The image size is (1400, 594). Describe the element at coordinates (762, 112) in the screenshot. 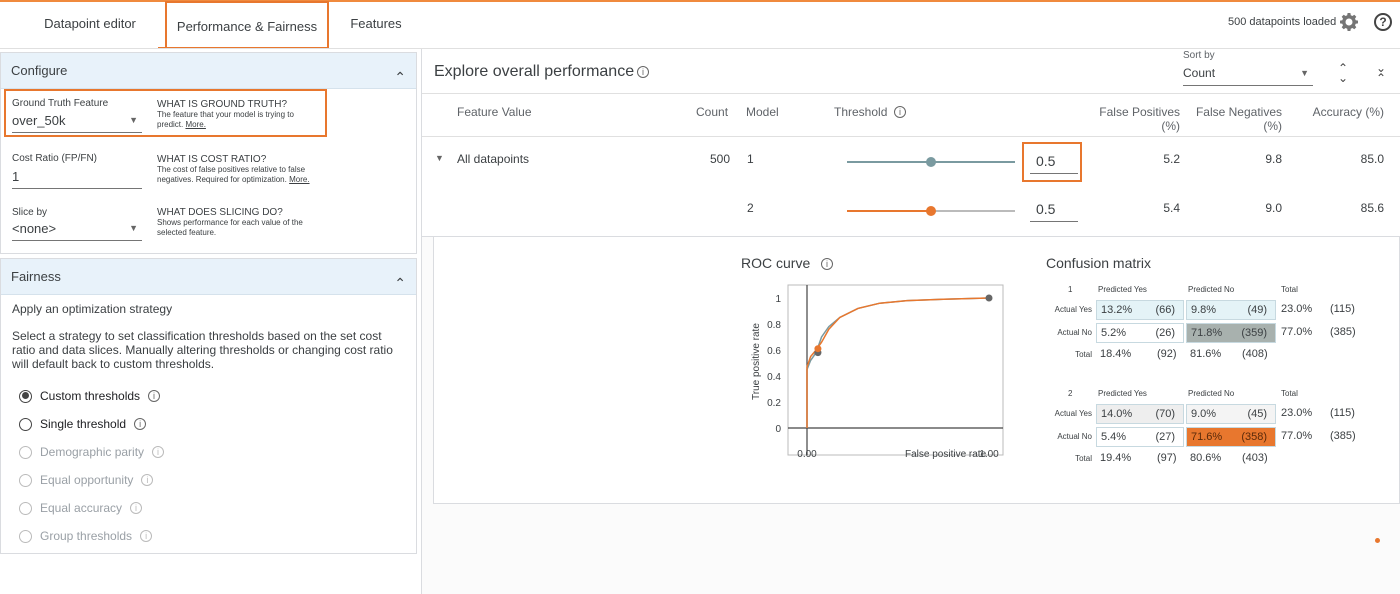

I see `col-model: Model` at that location.